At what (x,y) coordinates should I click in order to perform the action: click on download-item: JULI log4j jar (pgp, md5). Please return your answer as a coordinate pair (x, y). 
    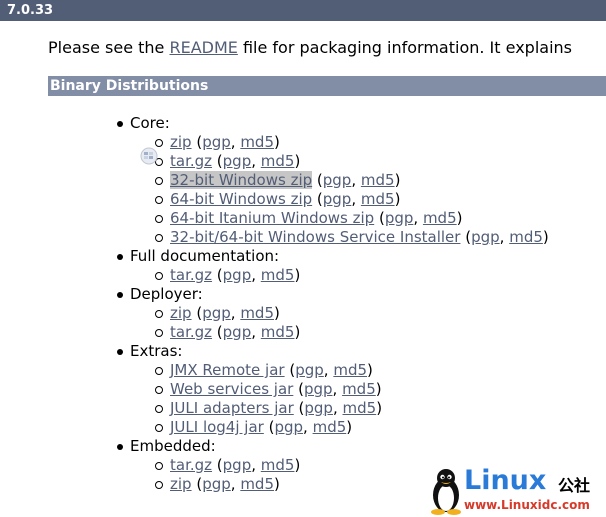
    Looking at the image, I should click on (352, 427).